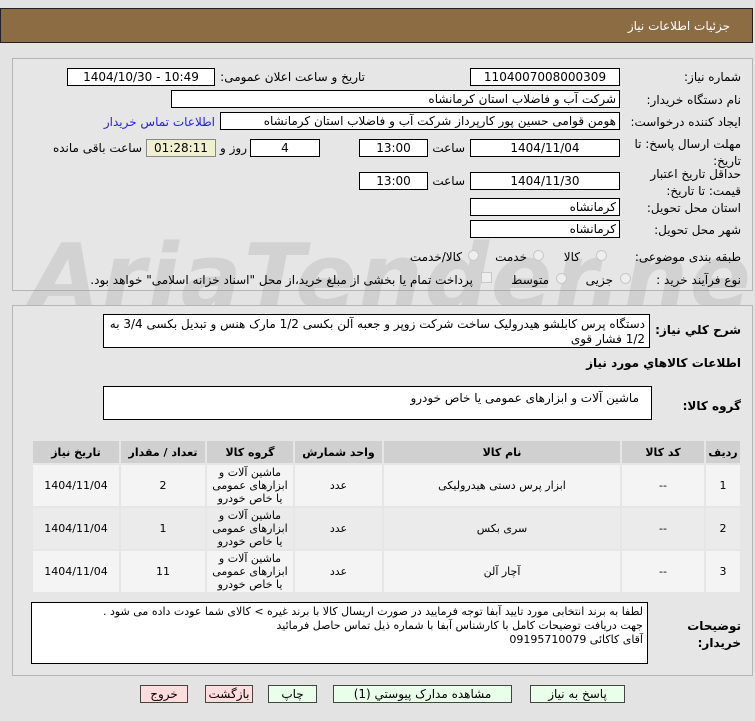 The width and height of the screenshot is (755, 721). Describe the element at coordinates (678, 26) in the screenshot. I see `page-title: جزئیات اطلاعات نیاز` at that location.